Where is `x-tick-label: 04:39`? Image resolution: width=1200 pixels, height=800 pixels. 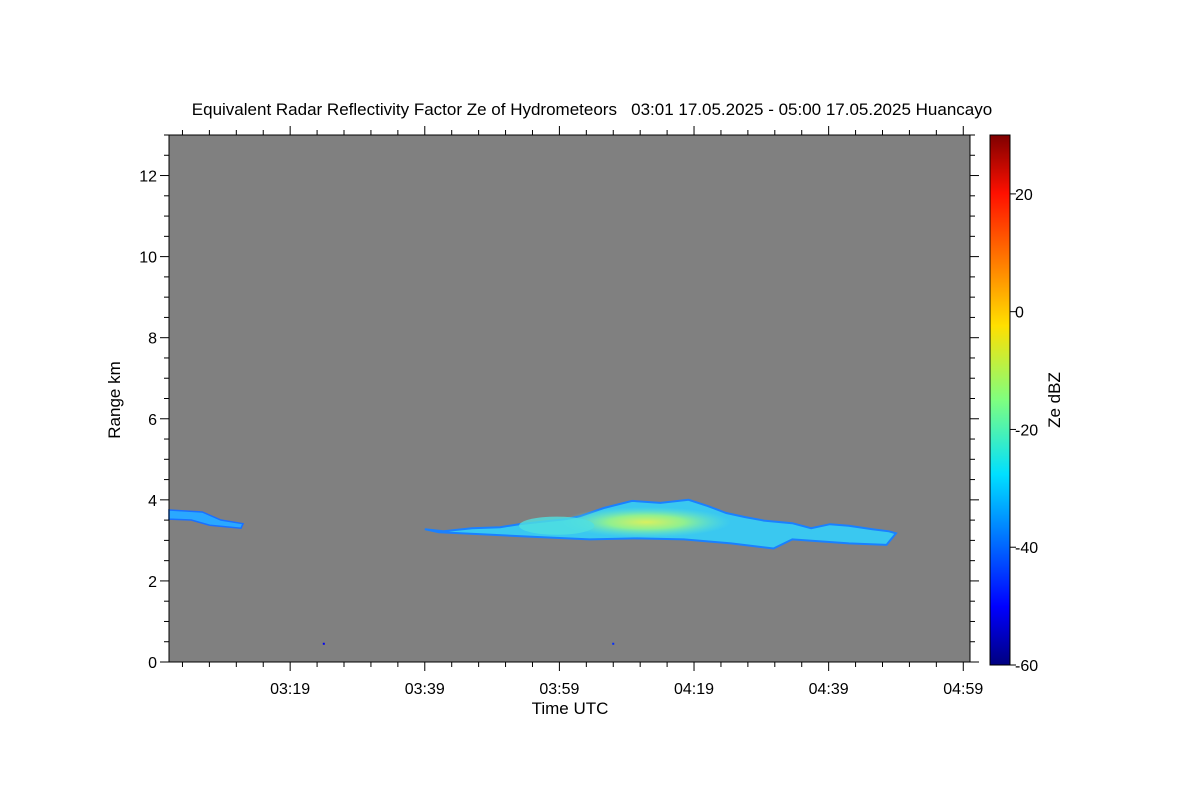
x-tick-label: 04:39 is located at coordinates (829, 689).